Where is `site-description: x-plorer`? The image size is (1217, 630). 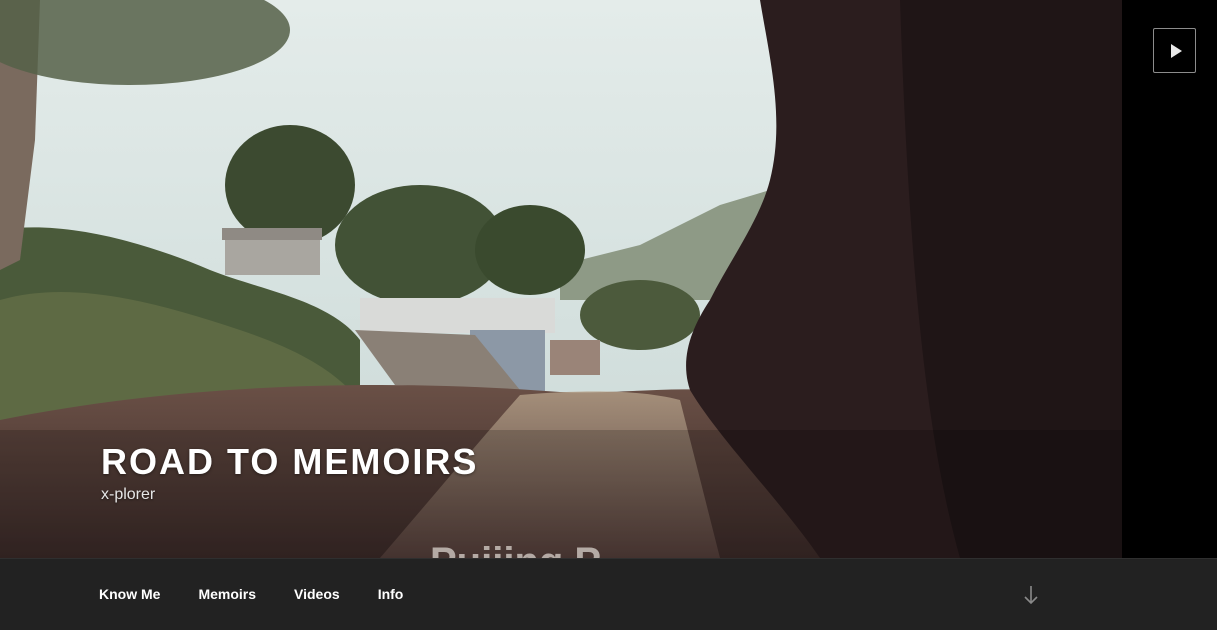 site-description: x-plorer is located at coordinates (128, 494).